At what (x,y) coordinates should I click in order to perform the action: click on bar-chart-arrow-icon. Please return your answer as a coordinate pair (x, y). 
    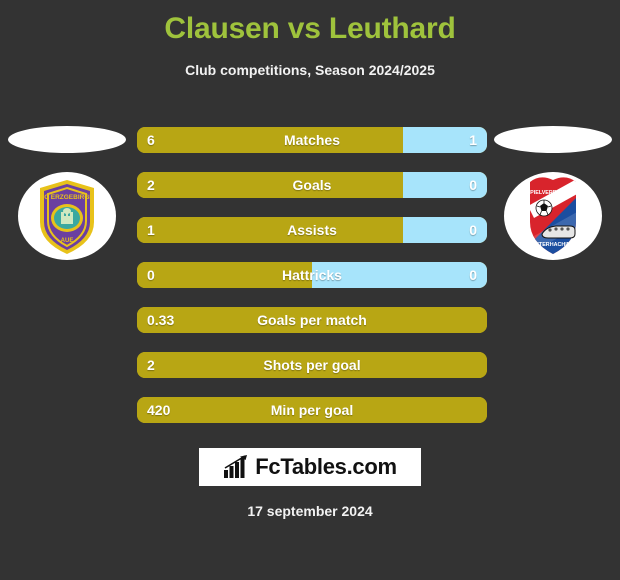
    Looking at the image, I should click on (236, 466).